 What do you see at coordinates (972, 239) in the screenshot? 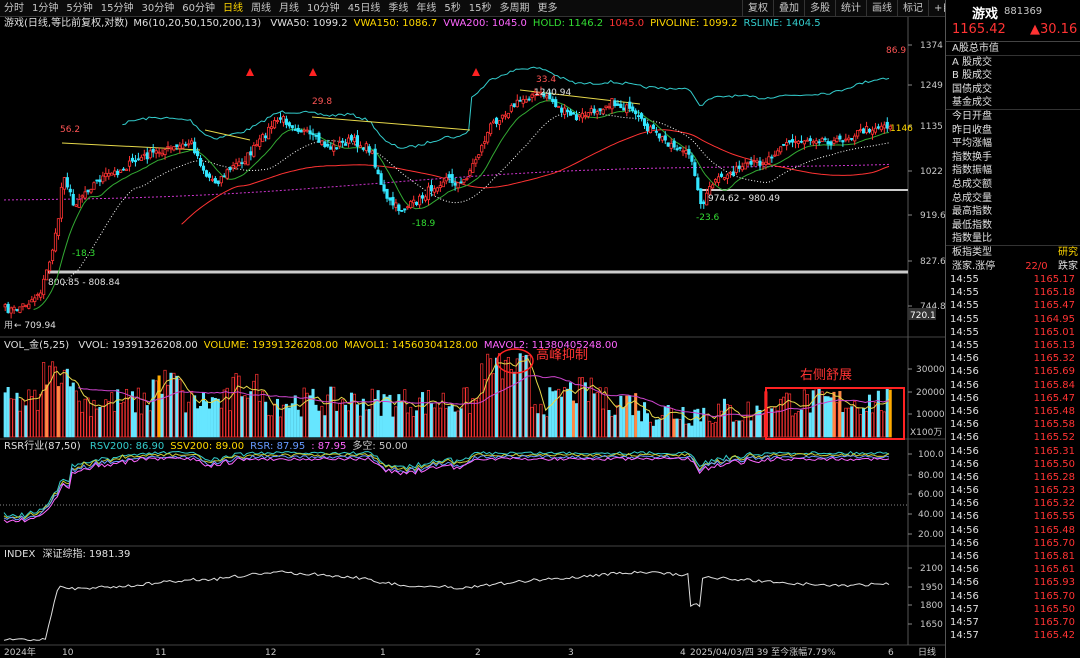
I see `stat-label: 指数量比` at bounding box center [972, 239].